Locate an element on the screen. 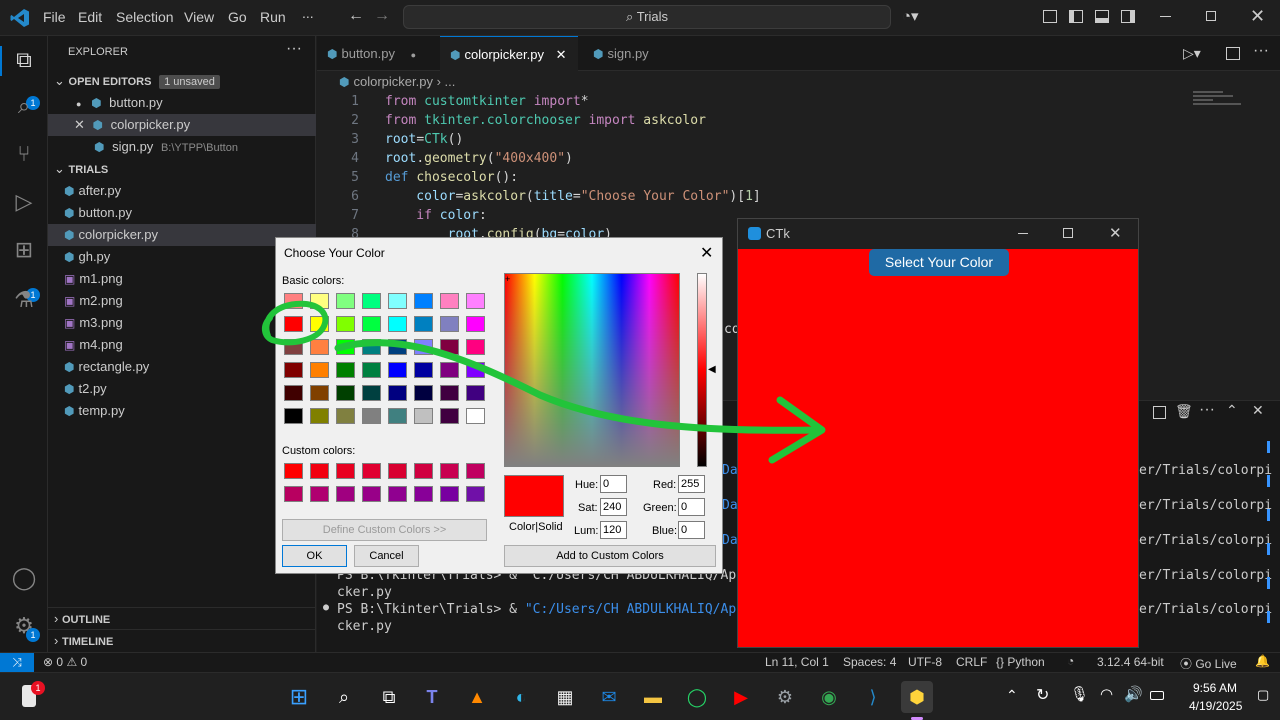  vscode-taskbar-icon: ⟩ is located at coordinates (873, 697).